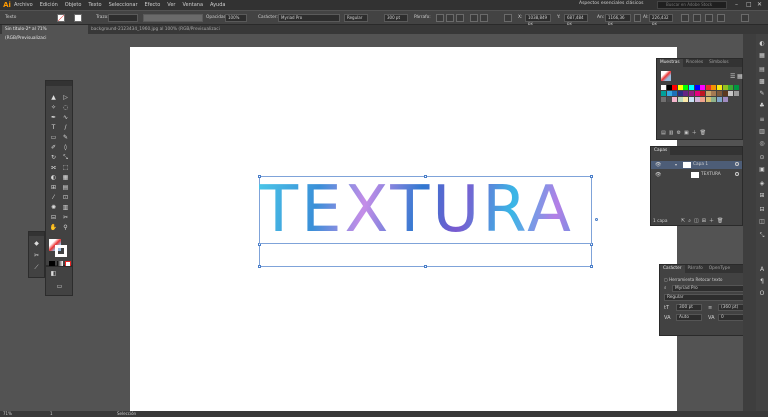 This screenshot has width=768, height=417. What do you see at coordinates (23, 5) in the screenshot?
I see `menu-archivo: Archivo` at bounding box center [23, 5].